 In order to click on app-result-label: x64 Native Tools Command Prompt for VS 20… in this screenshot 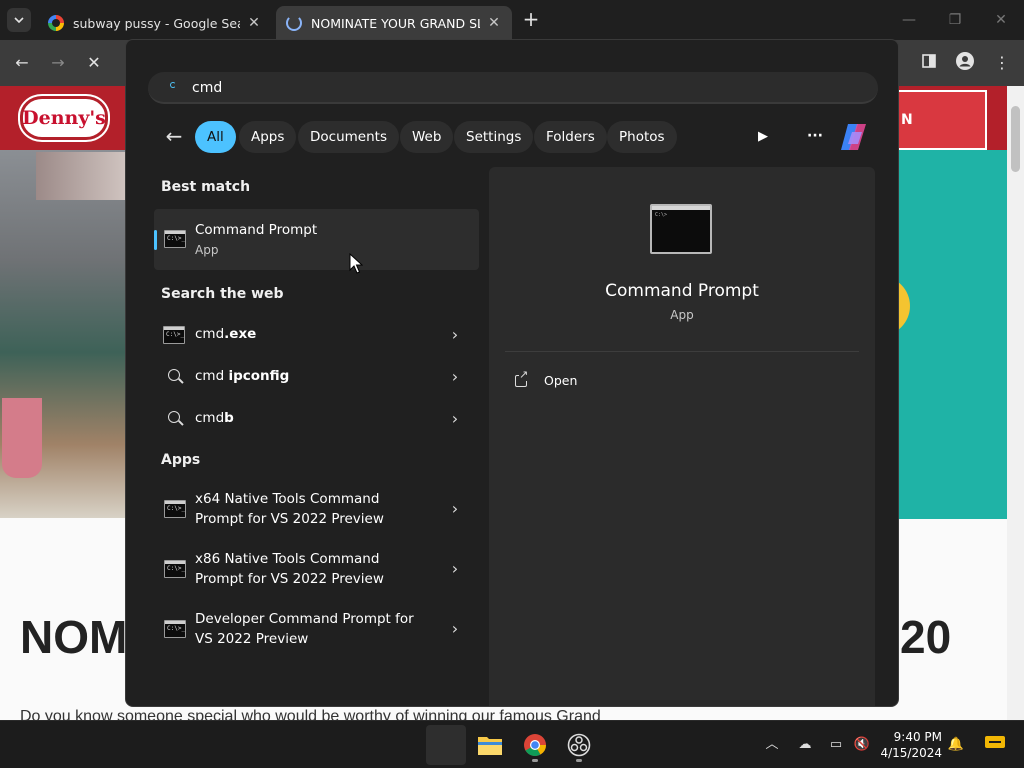, I will do `click(289, 509)`.